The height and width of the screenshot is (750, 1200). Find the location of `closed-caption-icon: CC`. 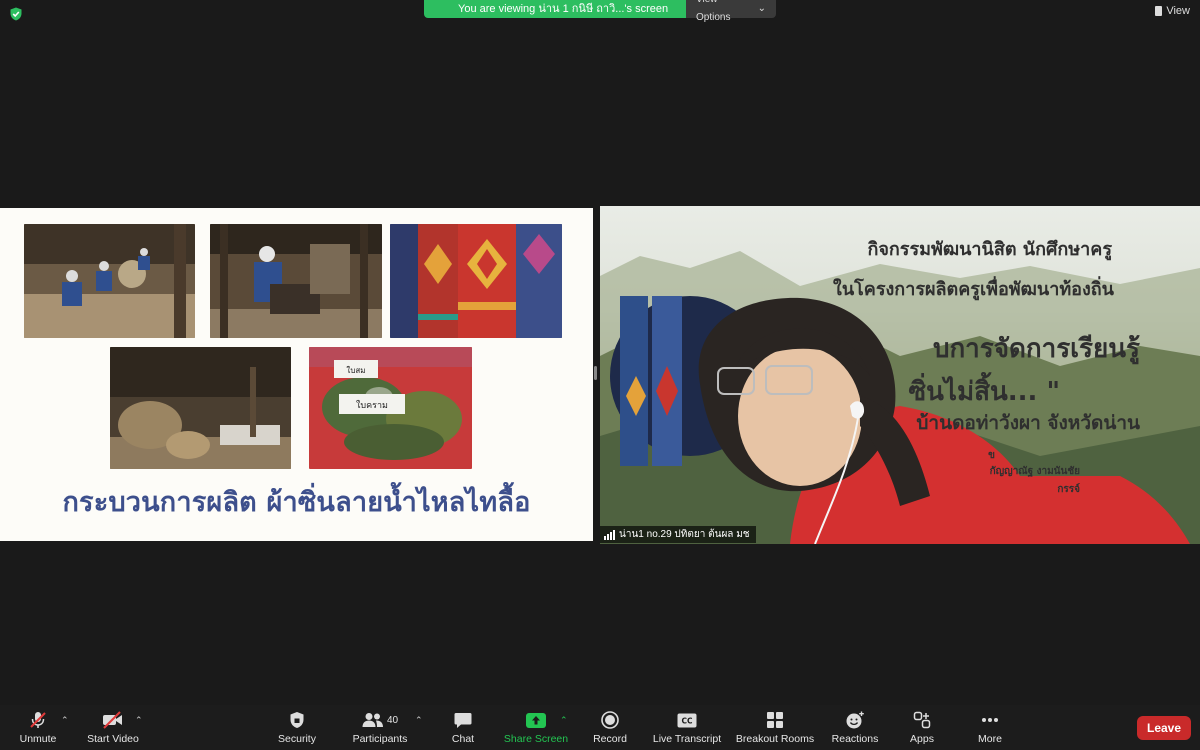

closed-caption-icon: CC is located at coordinates (687, 720).